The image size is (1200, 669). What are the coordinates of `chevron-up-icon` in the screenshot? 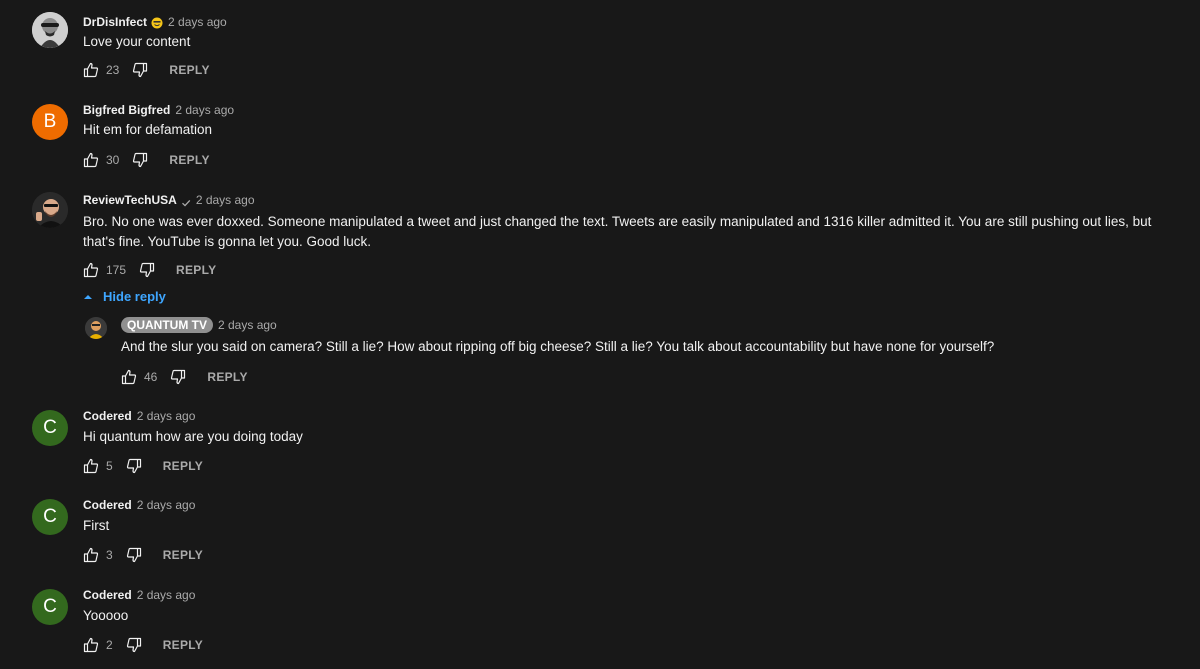 It's located at (88, 296).